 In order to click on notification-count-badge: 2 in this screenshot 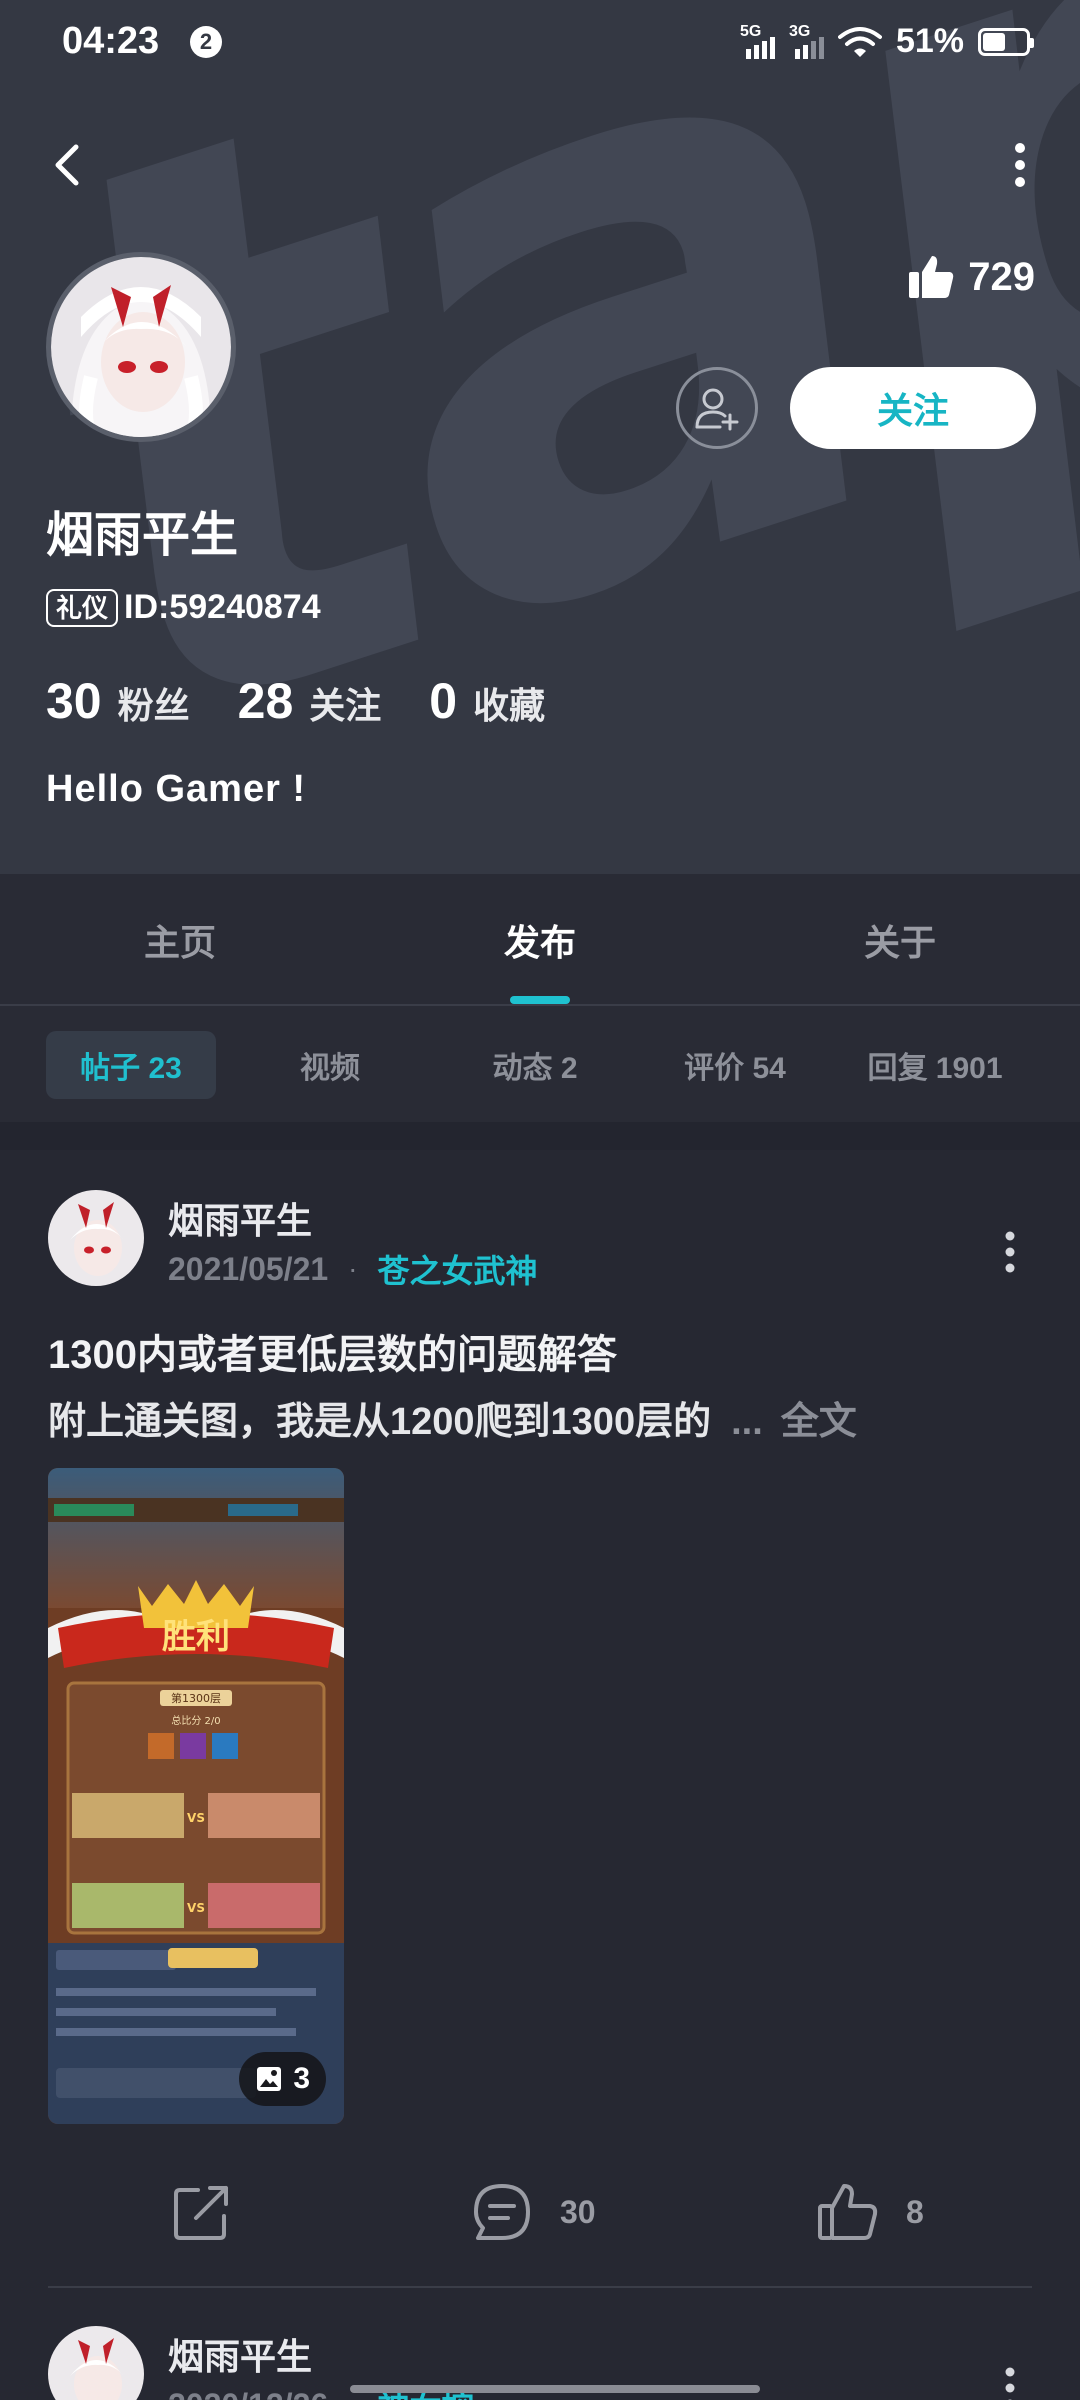, I will do `click(206, 42)`.